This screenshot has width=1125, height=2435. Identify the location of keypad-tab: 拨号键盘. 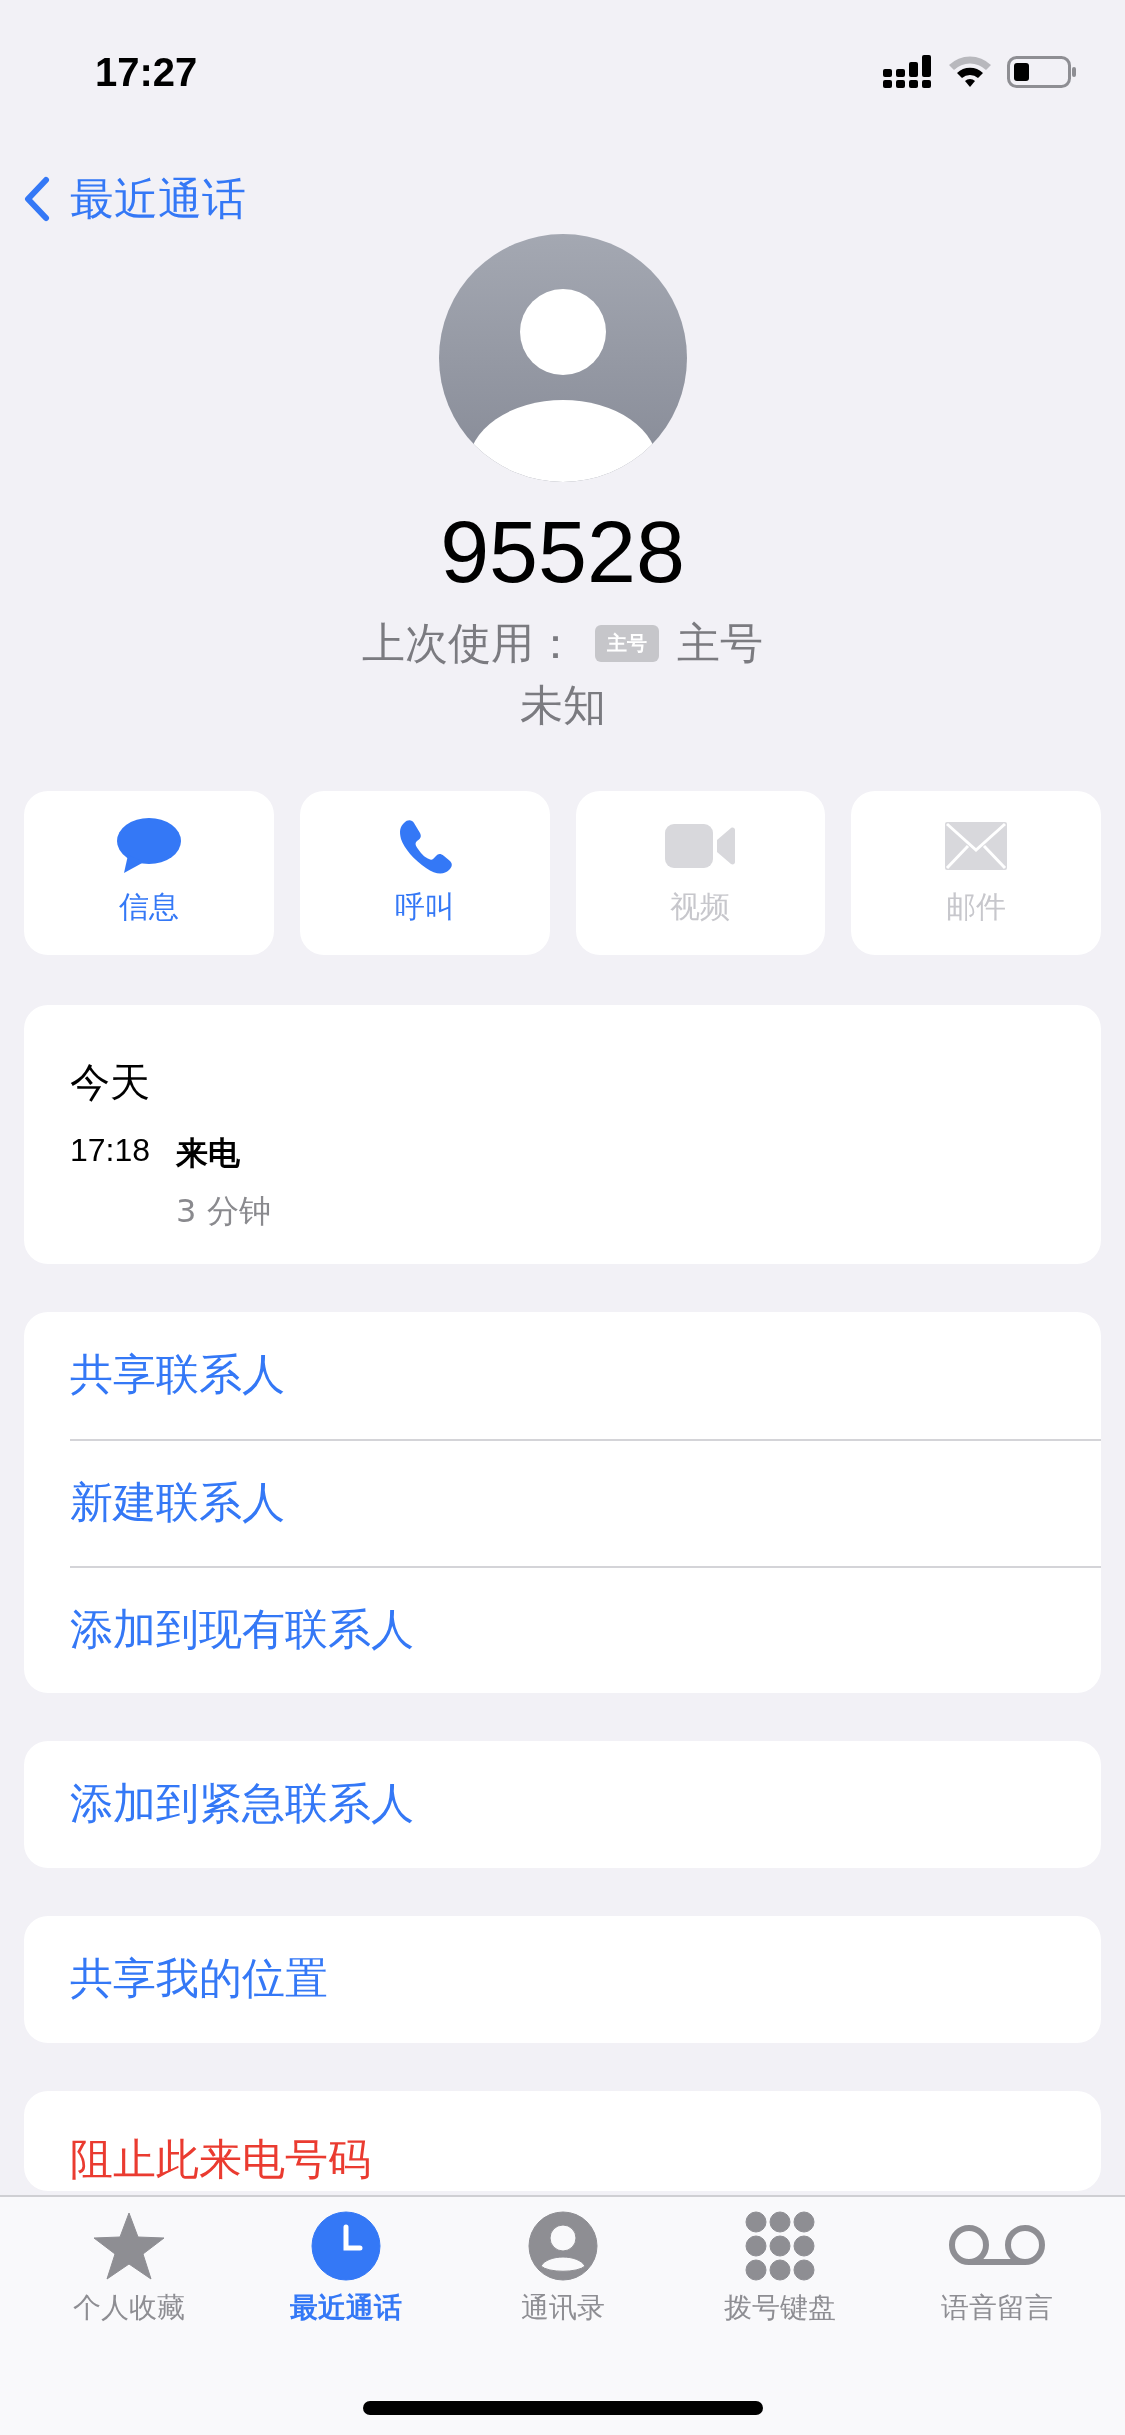
(779, 2272).